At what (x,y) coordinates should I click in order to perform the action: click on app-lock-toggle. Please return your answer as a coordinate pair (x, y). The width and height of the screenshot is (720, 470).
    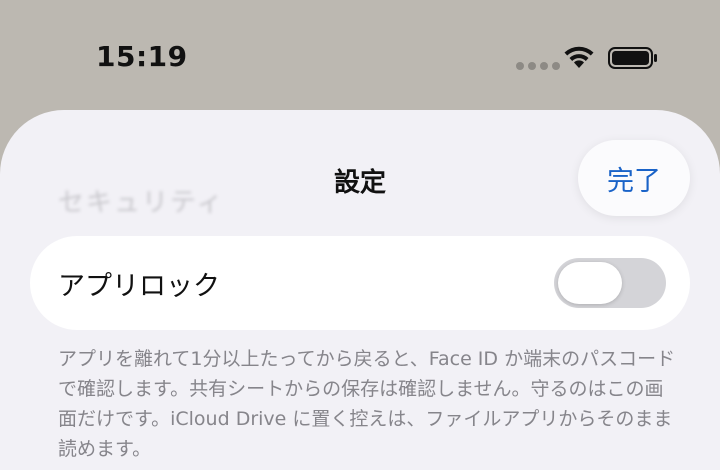
    Looking at the image, I should click on (610, 283).